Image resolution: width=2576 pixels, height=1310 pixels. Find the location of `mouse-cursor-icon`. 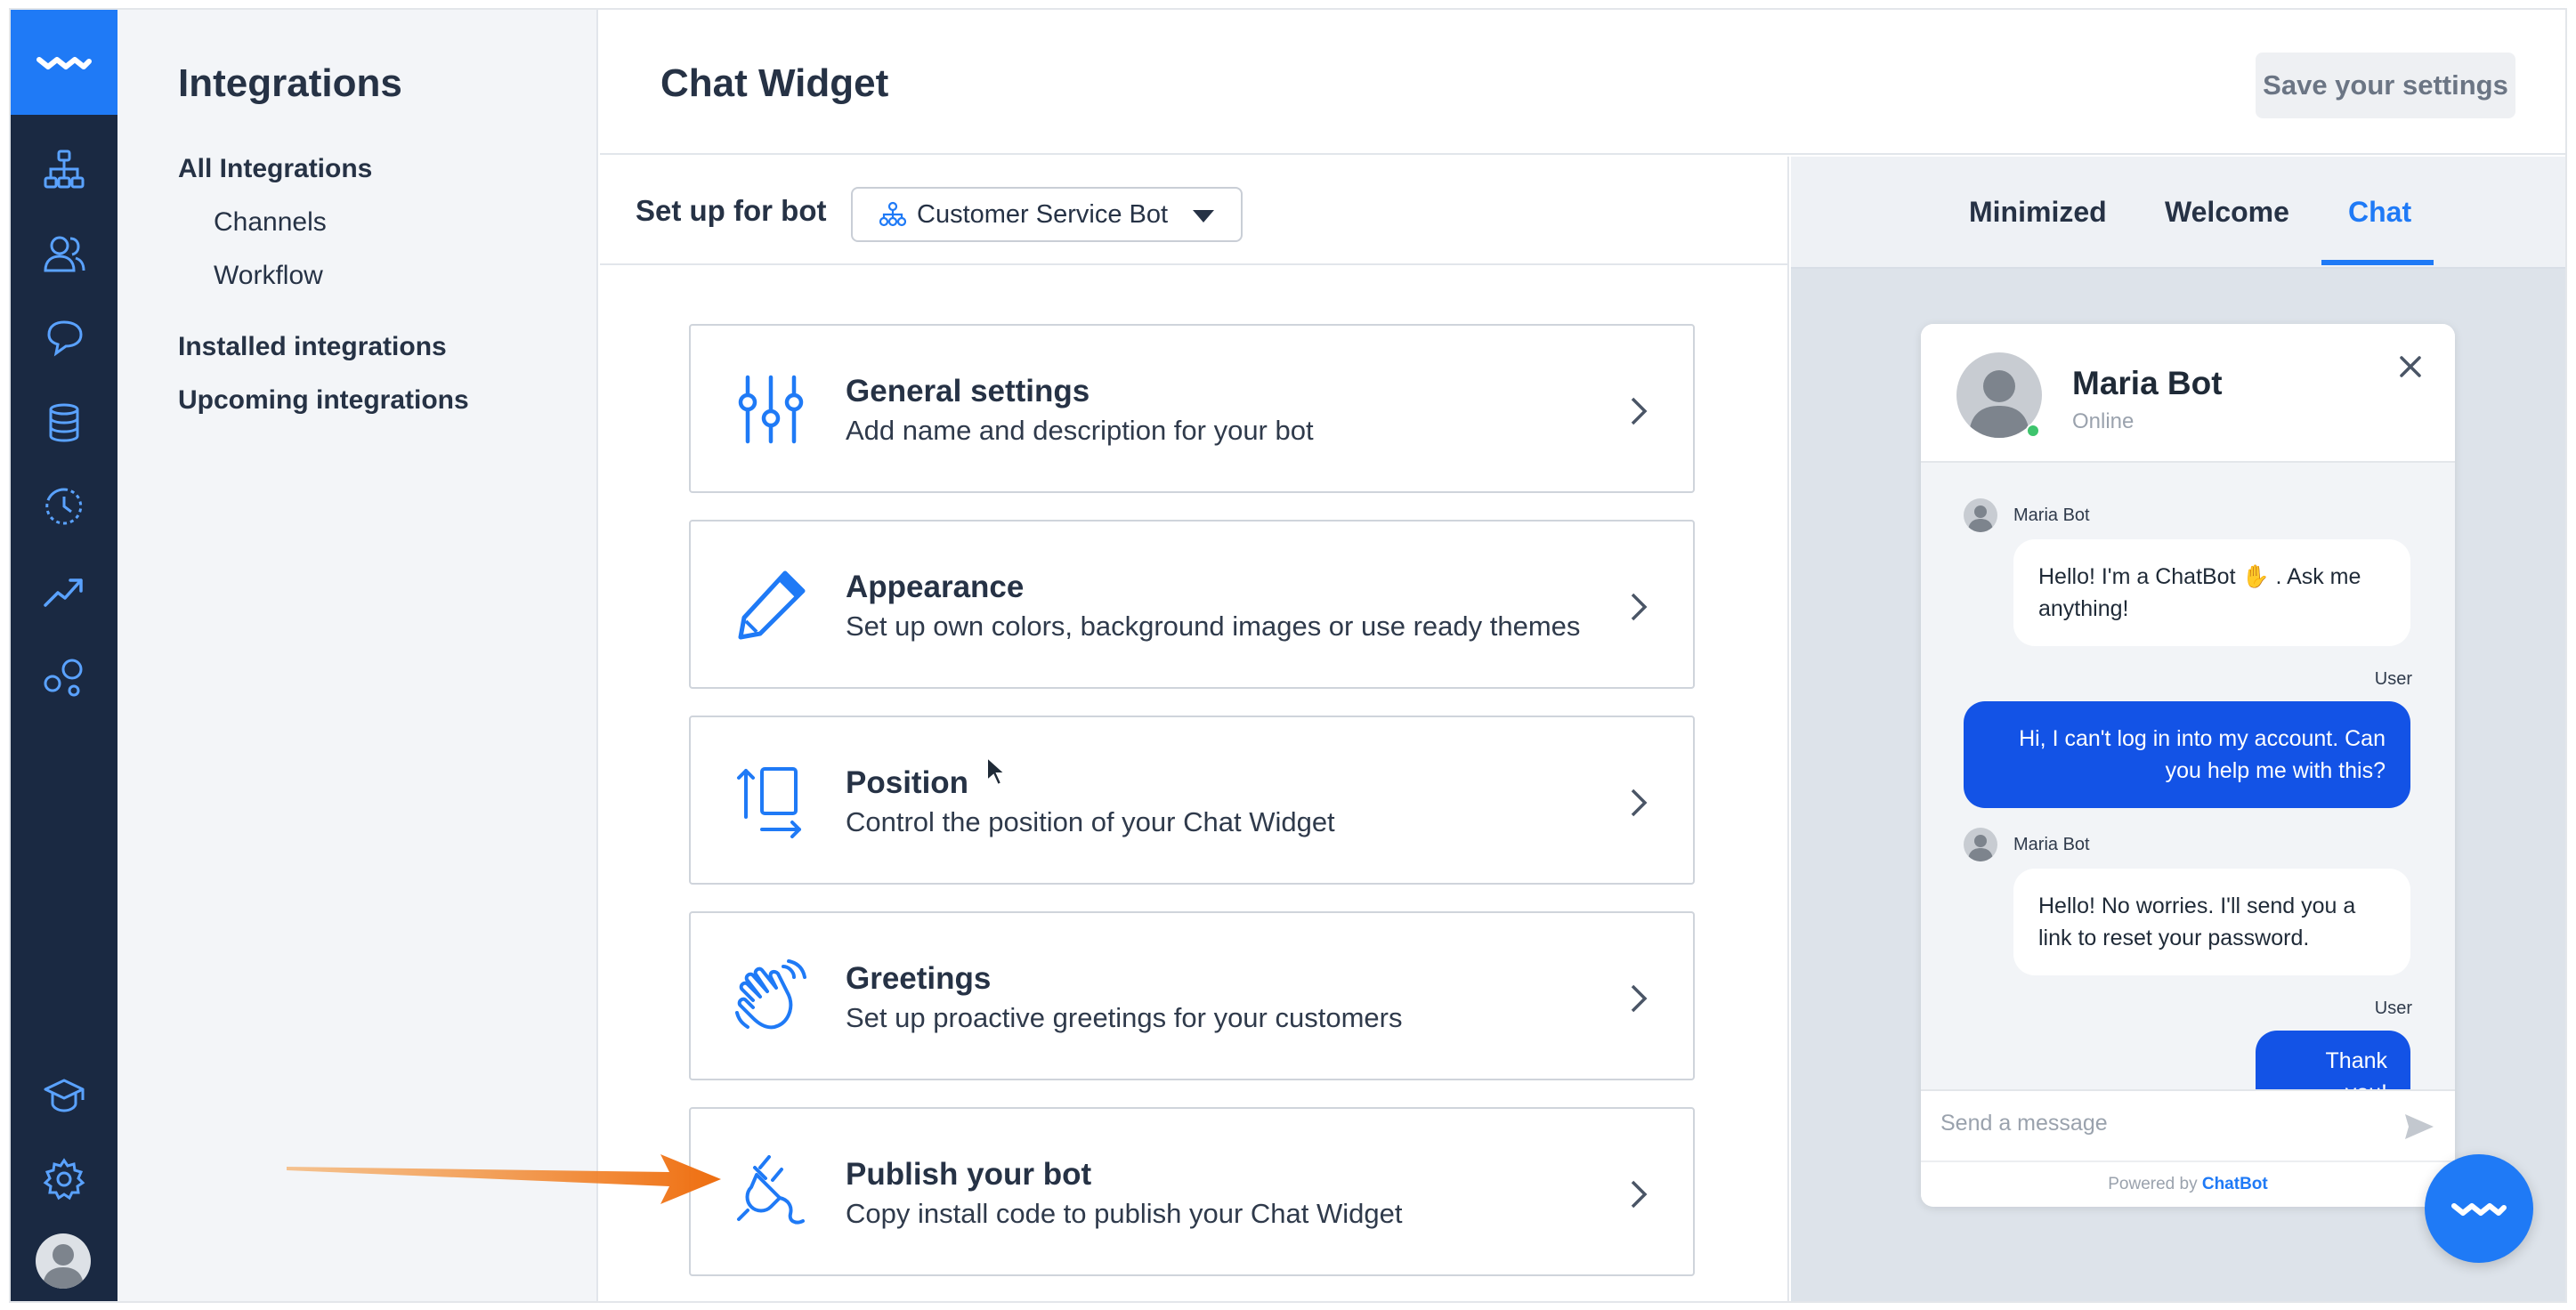

mouse-cursor-icon is located at coordinates (997, 772).